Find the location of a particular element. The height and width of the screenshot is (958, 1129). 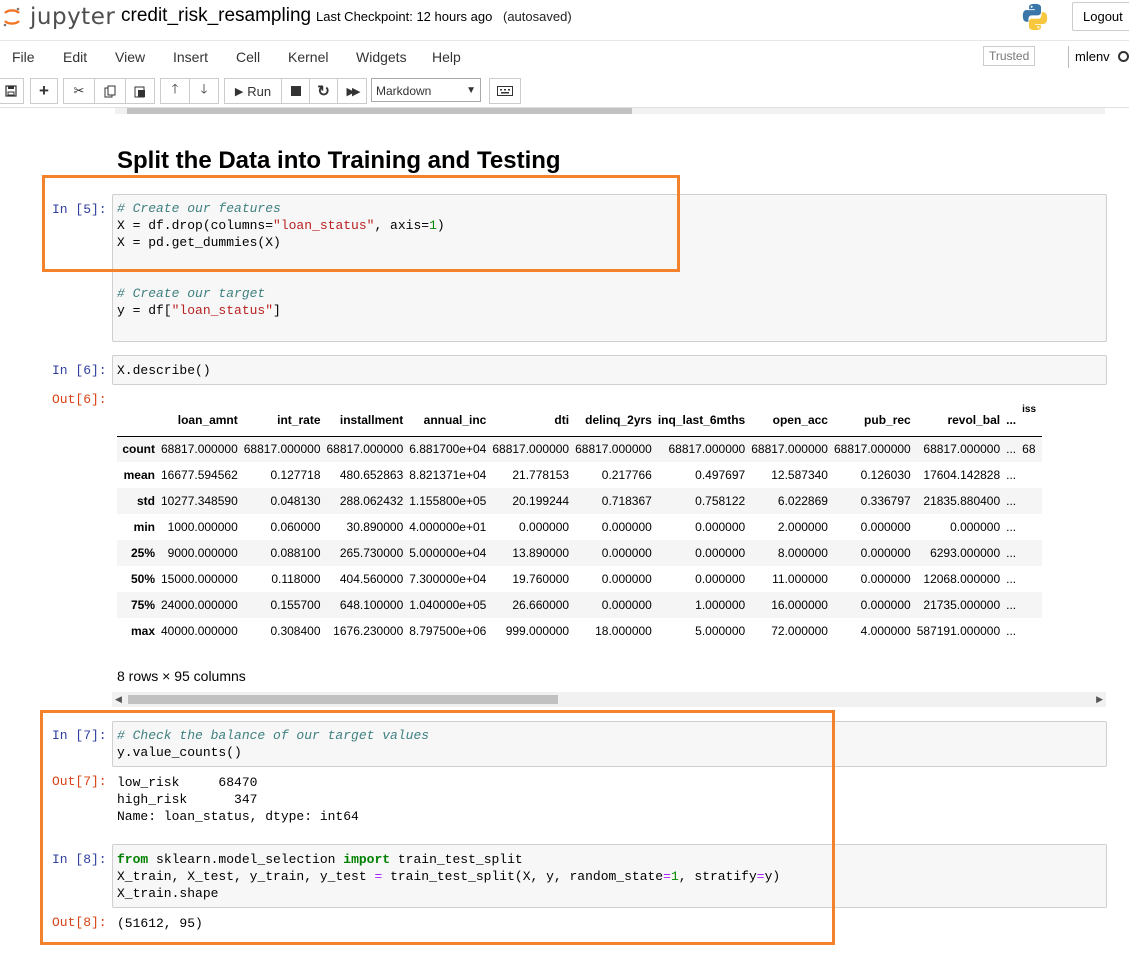

move-up-button: 🡑 is located at coordinates (175, 91).